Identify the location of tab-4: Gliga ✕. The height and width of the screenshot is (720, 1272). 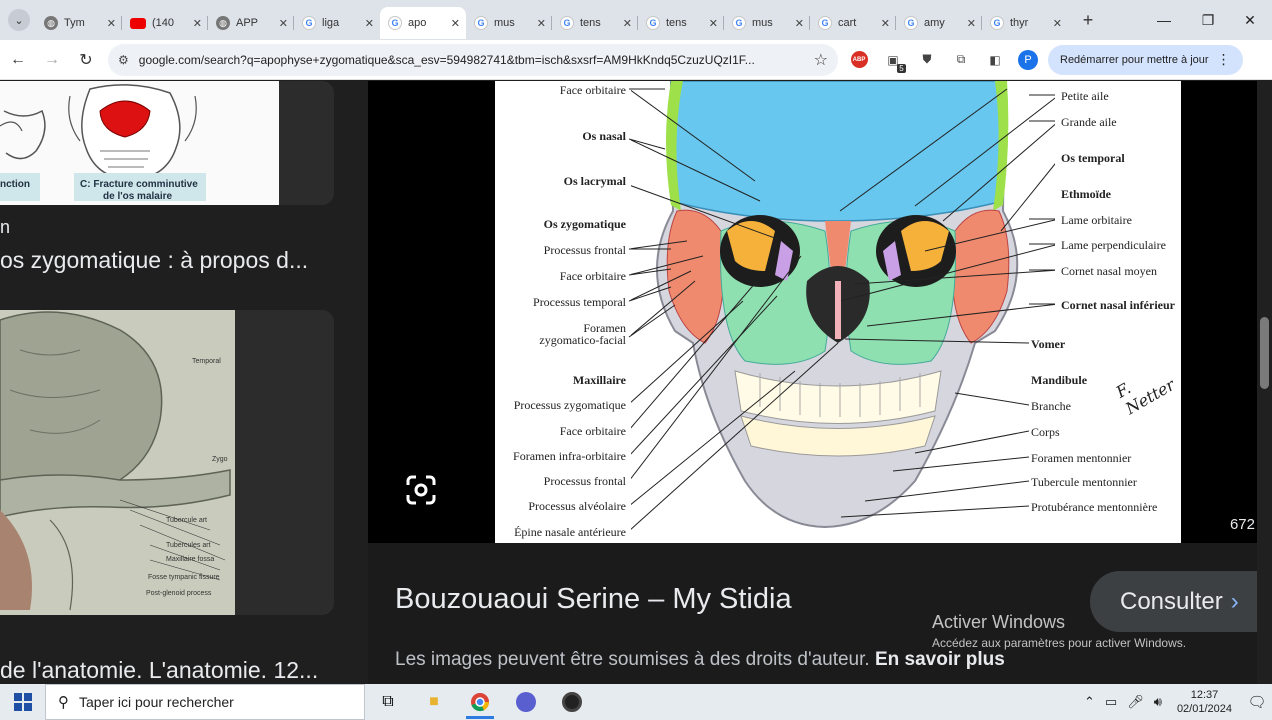
(337, 23).